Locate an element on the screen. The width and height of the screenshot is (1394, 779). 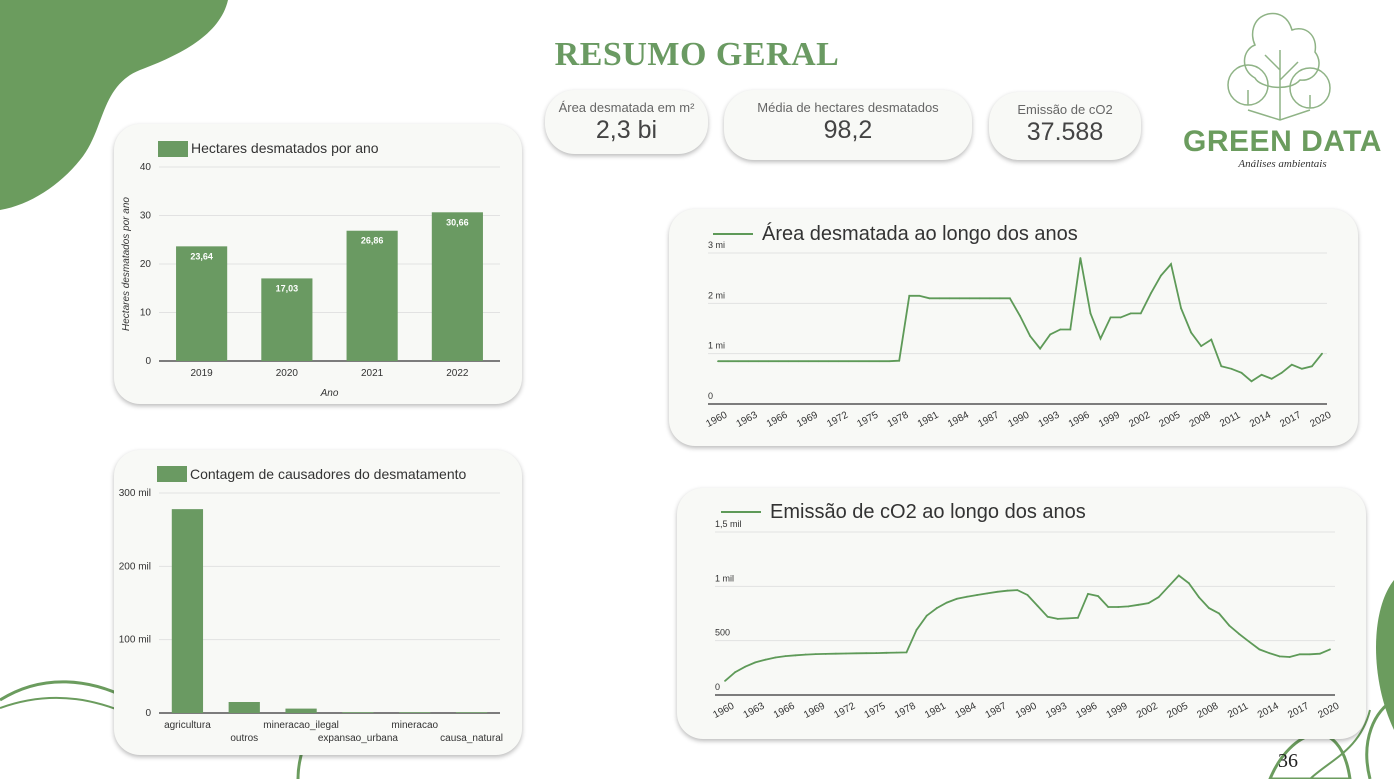
series-line is located at coordinates (1027, 628).